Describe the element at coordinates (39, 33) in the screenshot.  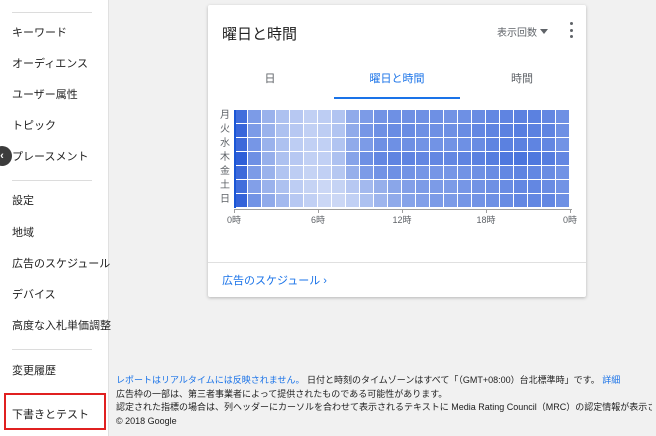
I see `sidebar-item-keywords: キーワード` at that location.